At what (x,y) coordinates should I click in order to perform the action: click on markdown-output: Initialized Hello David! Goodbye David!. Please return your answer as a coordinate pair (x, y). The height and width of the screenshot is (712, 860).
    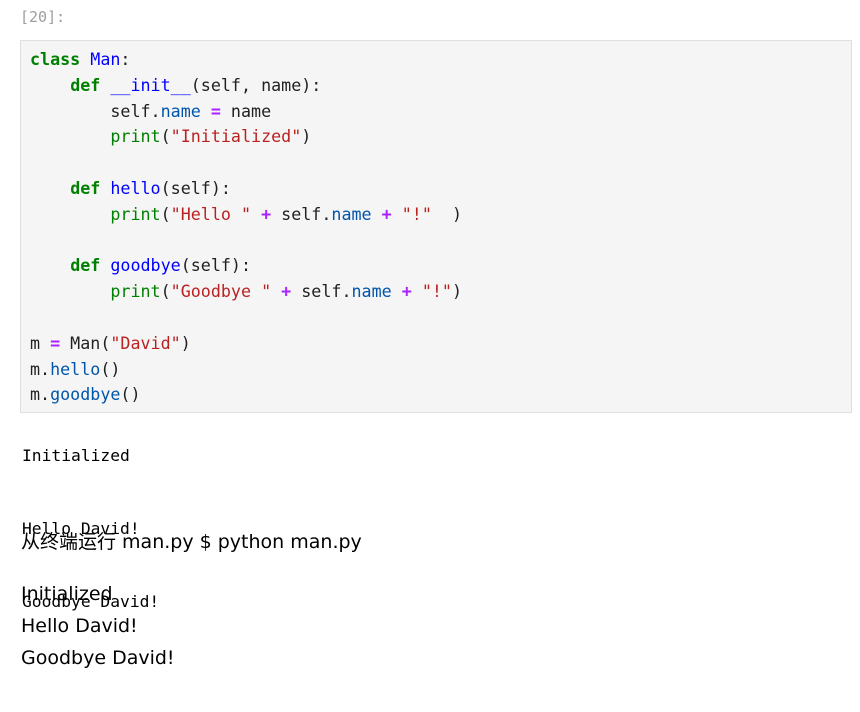
    Looking at the image, I should click on (98, 626).